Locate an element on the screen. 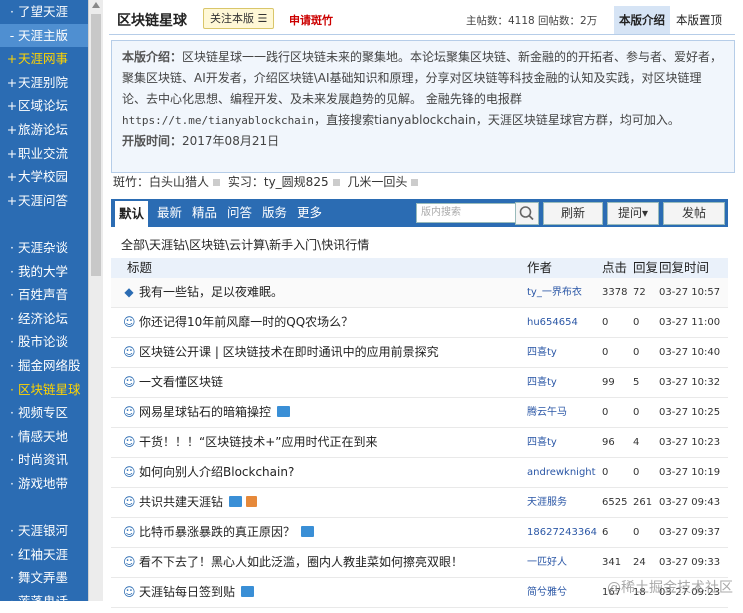  sidebar-item: - 天涯主版 is located at coordinates (44, 35).